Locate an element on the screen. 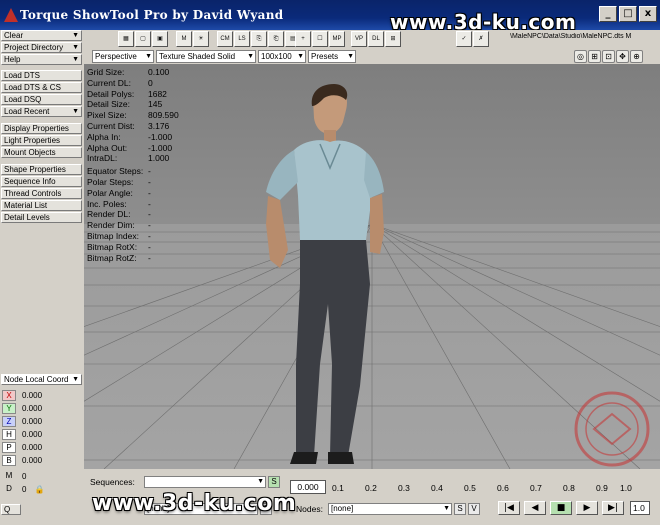 The width and height of the screenshot is (660, 525). node-icon: ⊞ is located at coordinates (393, 39).